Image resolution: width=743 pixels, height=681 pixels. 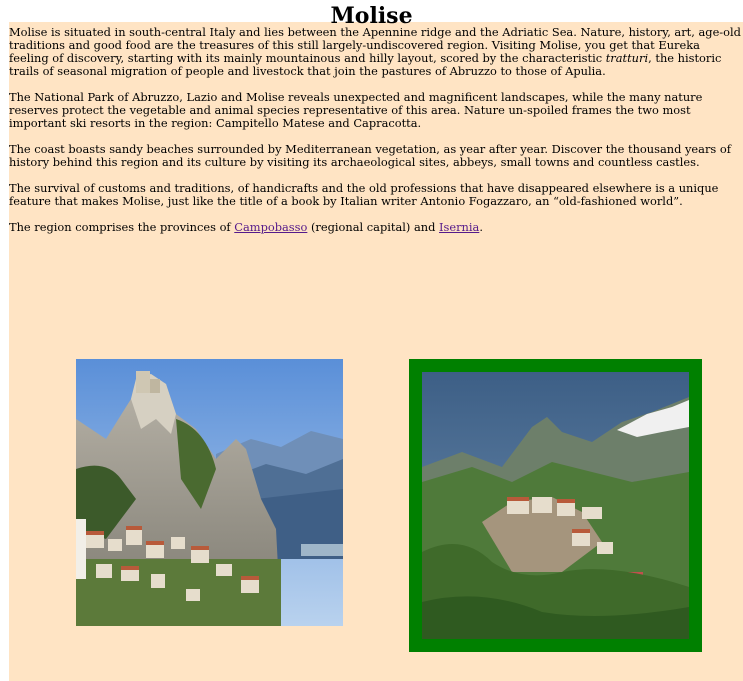 I want to click on isernia-link: Isernia, so click(x=459, y=227).